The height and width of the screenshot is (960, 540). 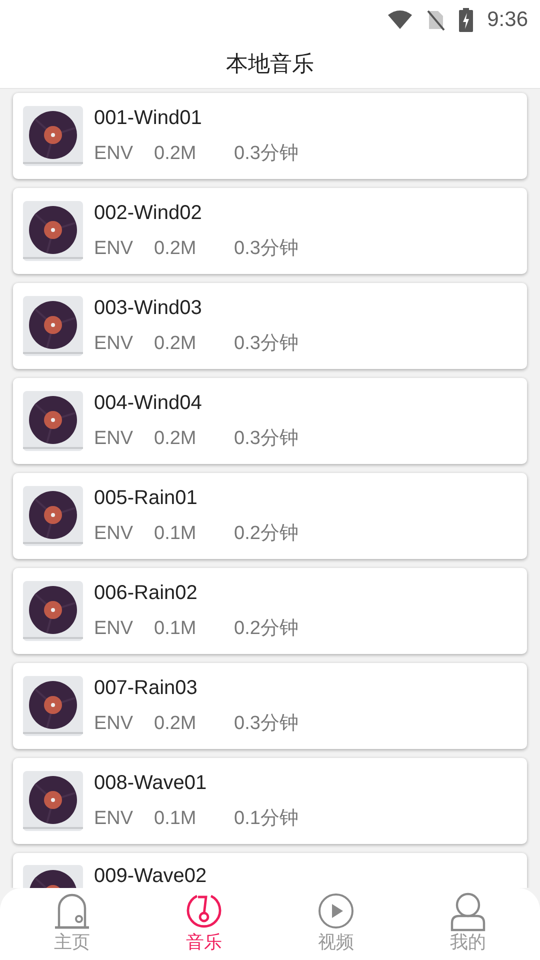 I want to click on page-title: 本地音乐, so click(x=270, y=64).